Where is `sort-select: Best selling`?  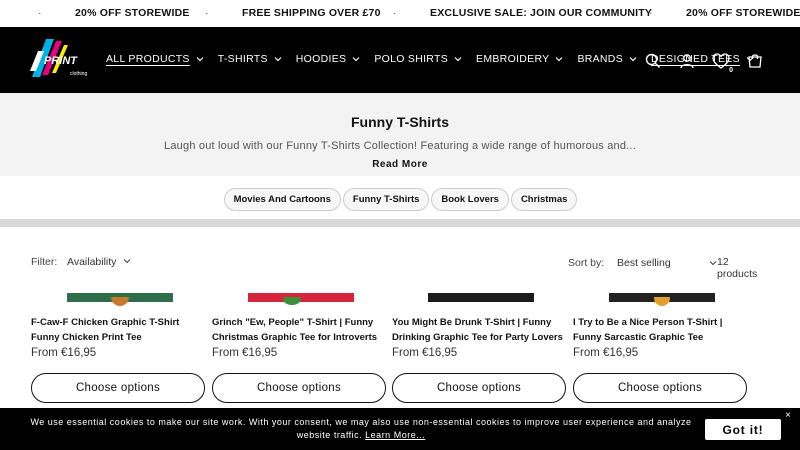
sort-select: Best selling is located at coordinates (644, 263).